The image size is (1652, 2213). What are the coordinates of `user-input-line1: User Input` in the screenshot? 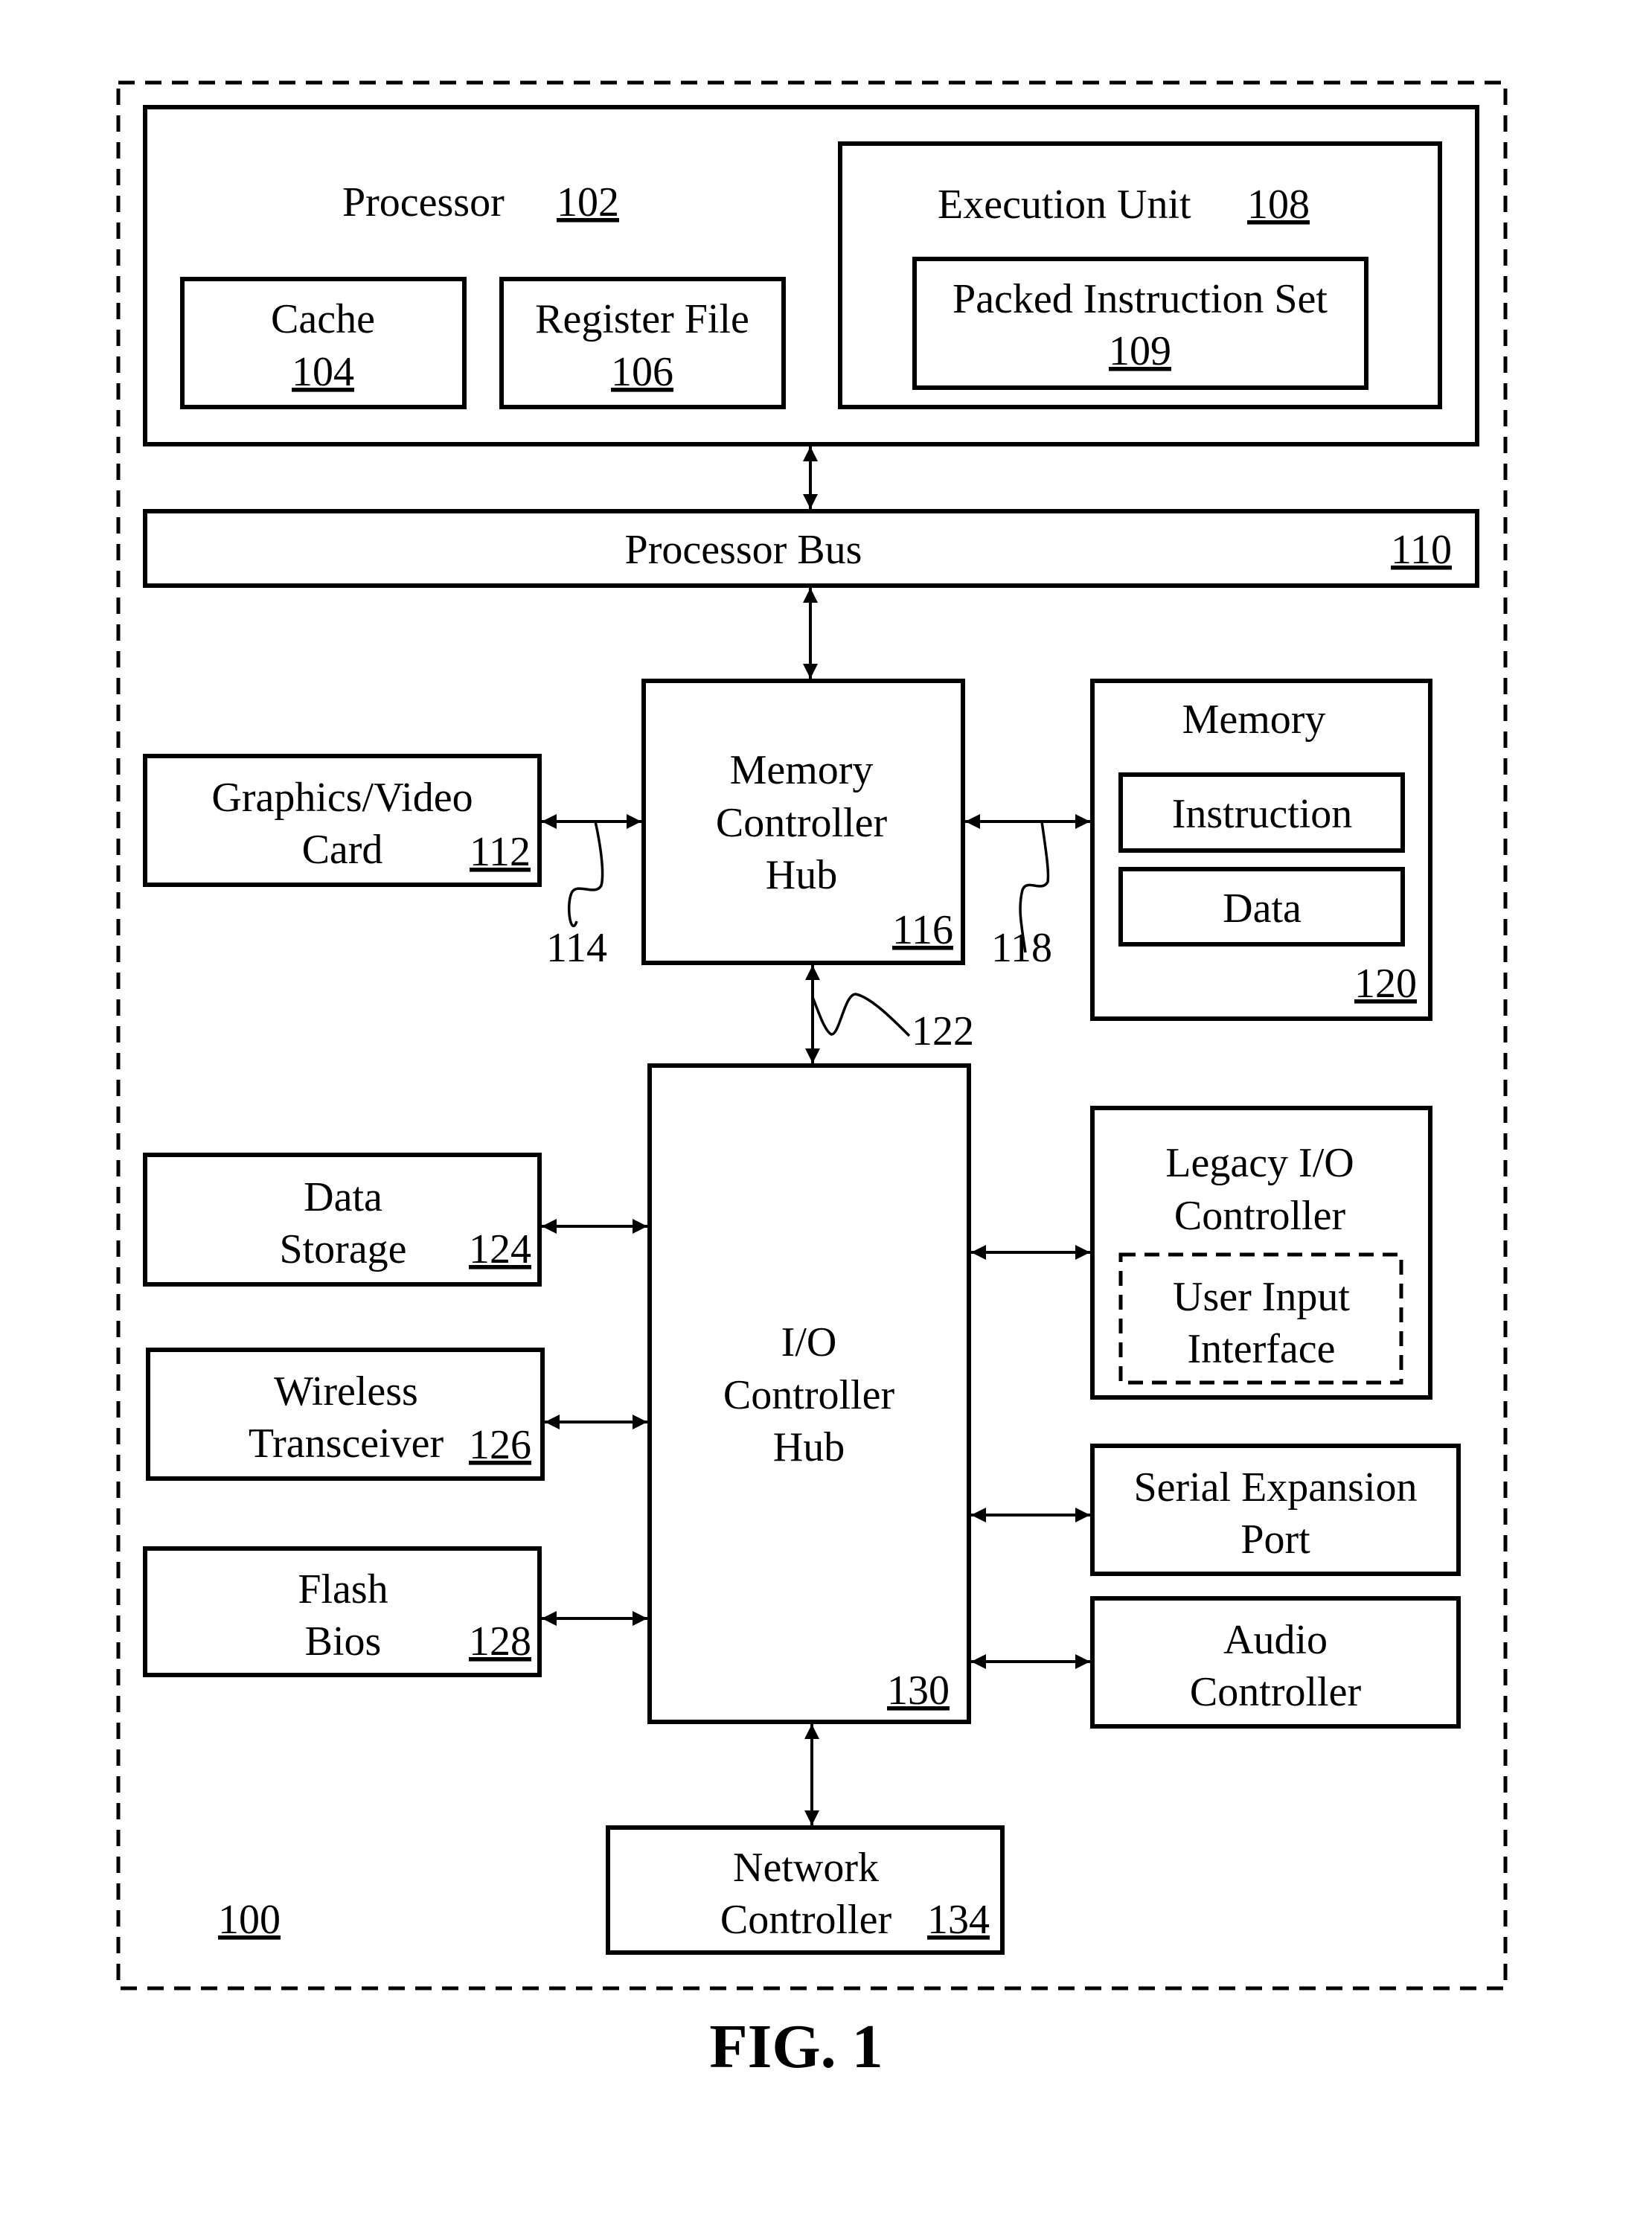 It's located at (1261, 1297).